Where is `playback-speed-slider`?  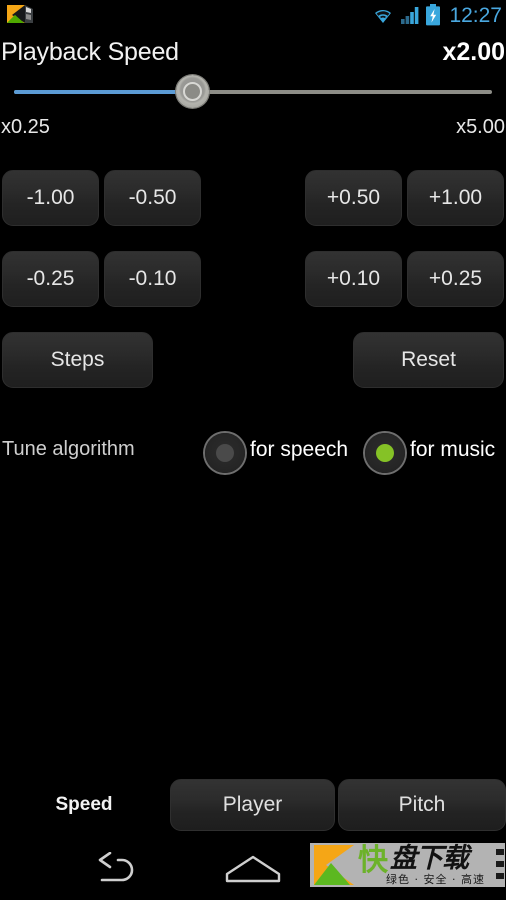 playback-speed-slider is located at coordinates (253, 91).